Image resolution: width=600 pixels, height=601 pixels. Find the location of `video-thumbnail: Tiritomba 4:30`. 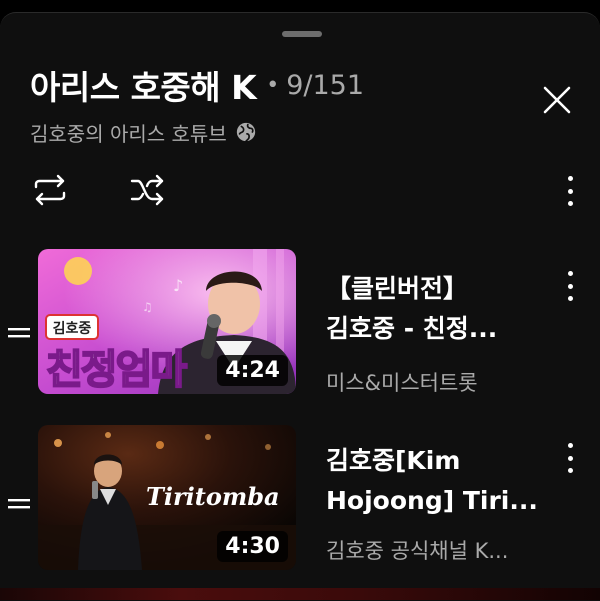

video-thumbnail: Tiritomba 4:30 is located at coordinates (167, 497).